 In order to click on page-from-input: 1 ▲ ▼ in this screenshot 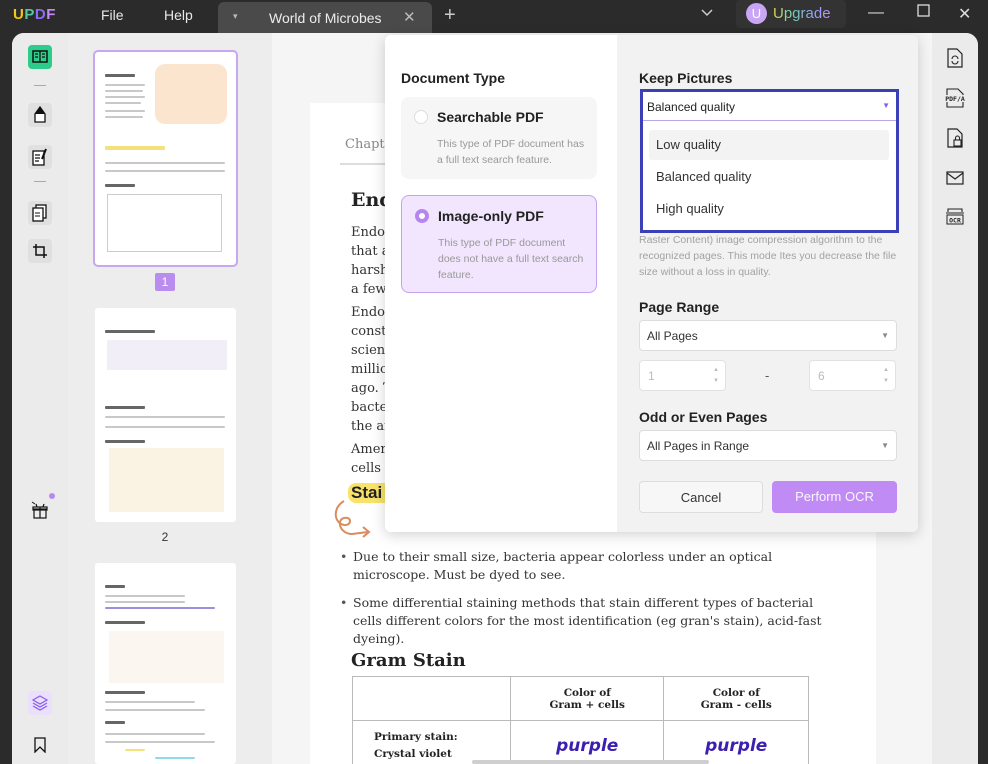, I will do `click(682, 375)`.